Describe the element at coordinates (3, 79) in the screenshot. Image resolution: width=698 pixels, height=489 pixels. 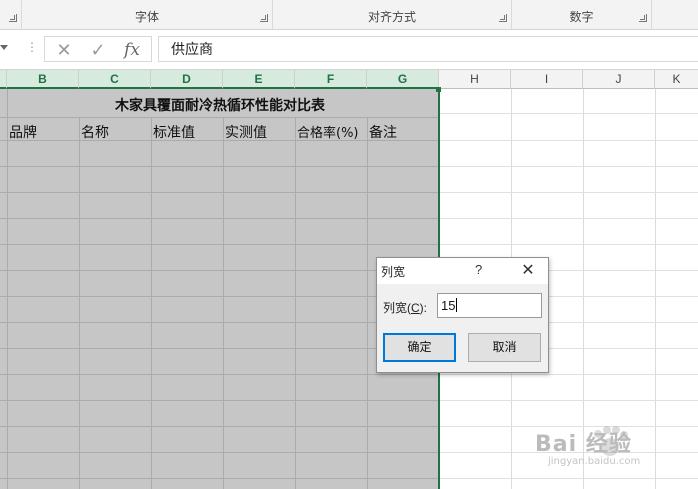
I see `column-header-a` at that location.